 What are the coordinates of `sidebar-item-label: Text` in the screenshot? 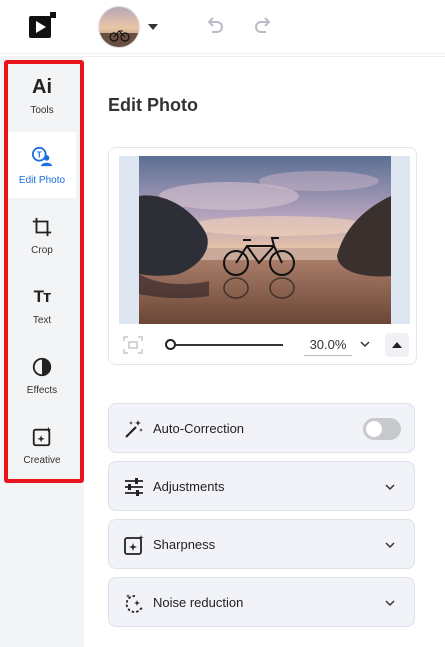 It's located at (42, 320).